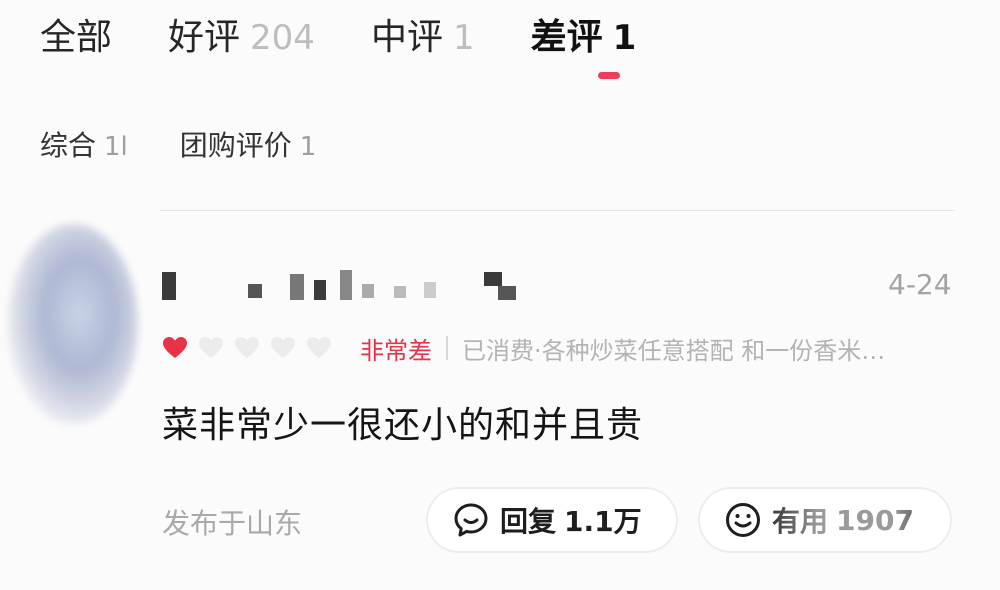 Image resolution: width=1000 pixels, height=590 pixels. I want to click on avatar, so click(73, 324).